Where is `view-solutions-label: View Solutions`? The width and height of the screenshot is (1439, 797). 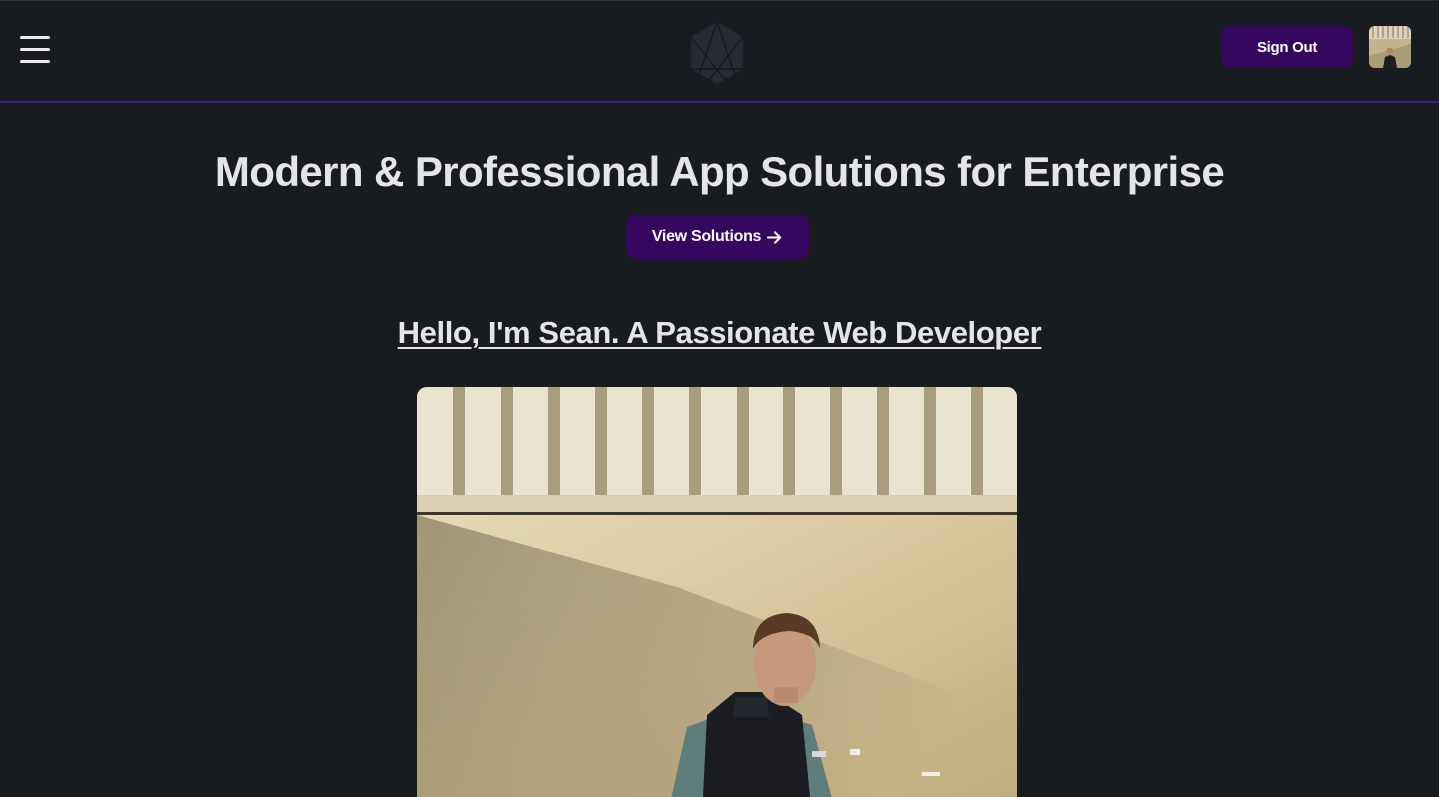
view-solutions-label: View Solutions is located at coordinates (706, 236).